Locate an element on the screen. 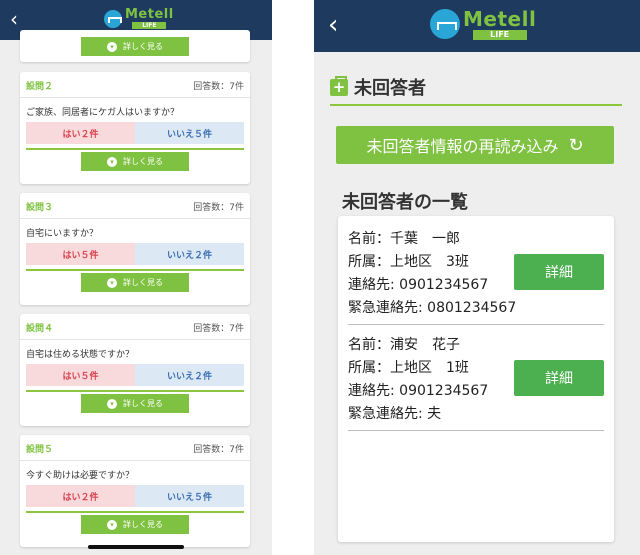  question-text: 今すぐ助けは必要ですか？ is located at coordinates (80, 476).